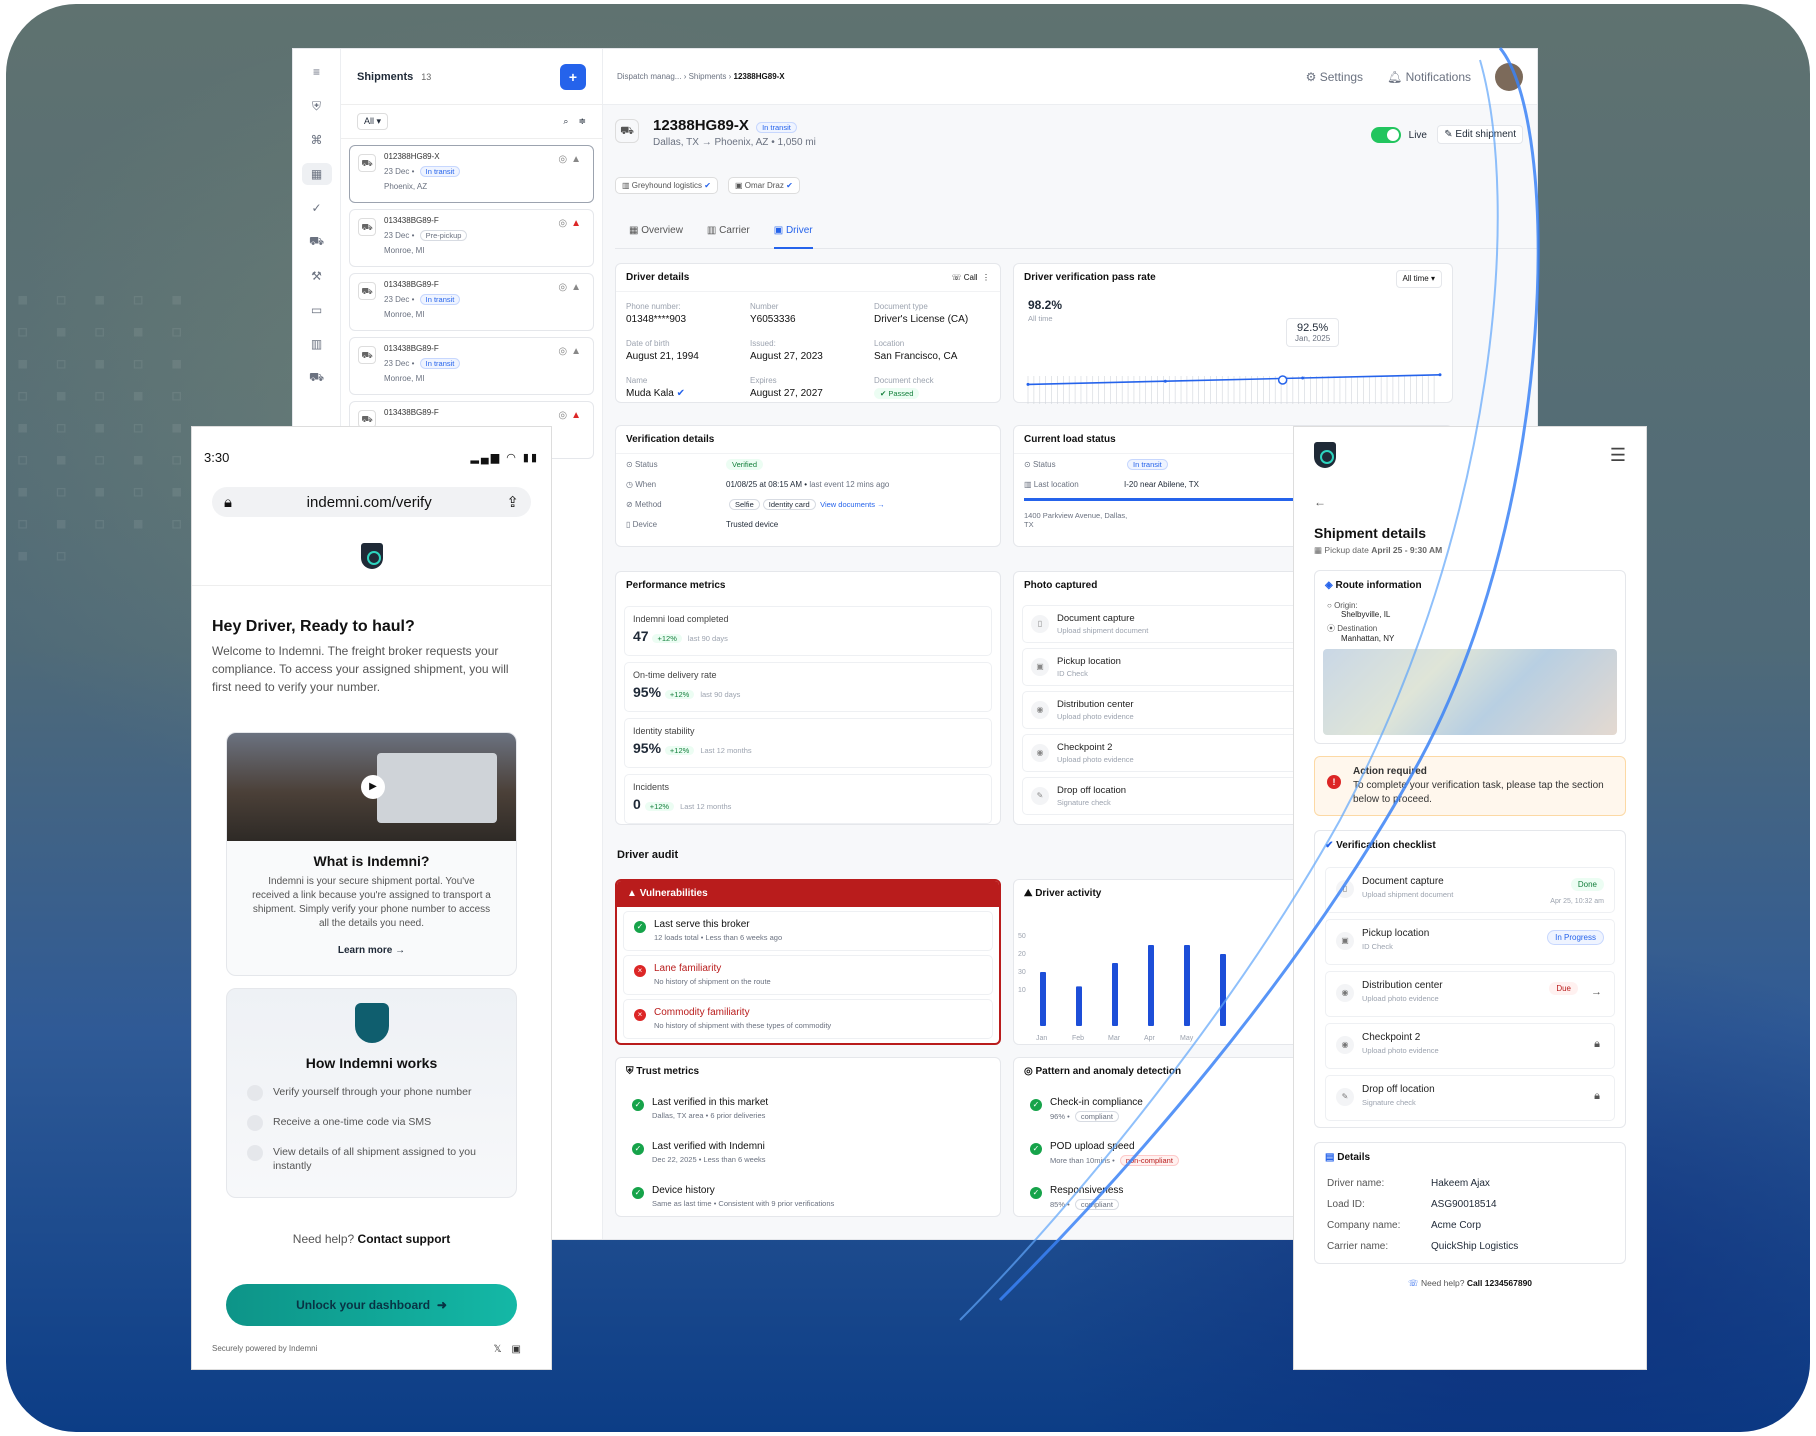 This screenshot has width=1816, height=1436. I want to click on row-key: Last location, so click(1056, 484).